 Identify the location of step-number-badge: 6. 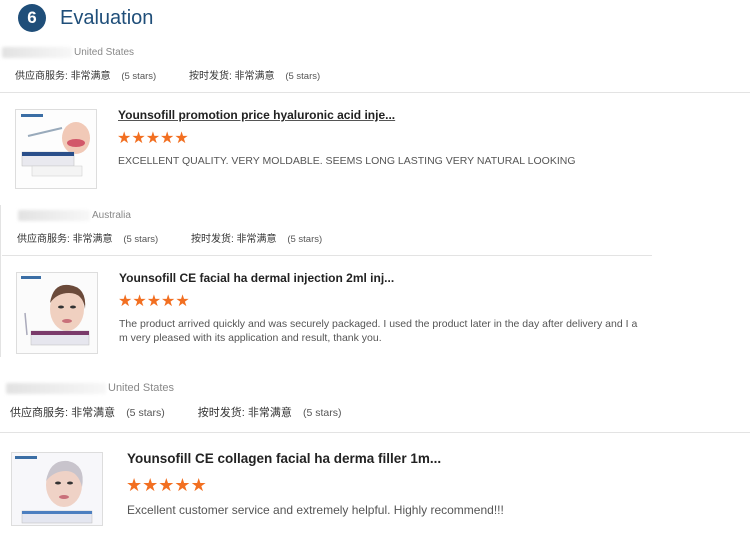
(32, 18).